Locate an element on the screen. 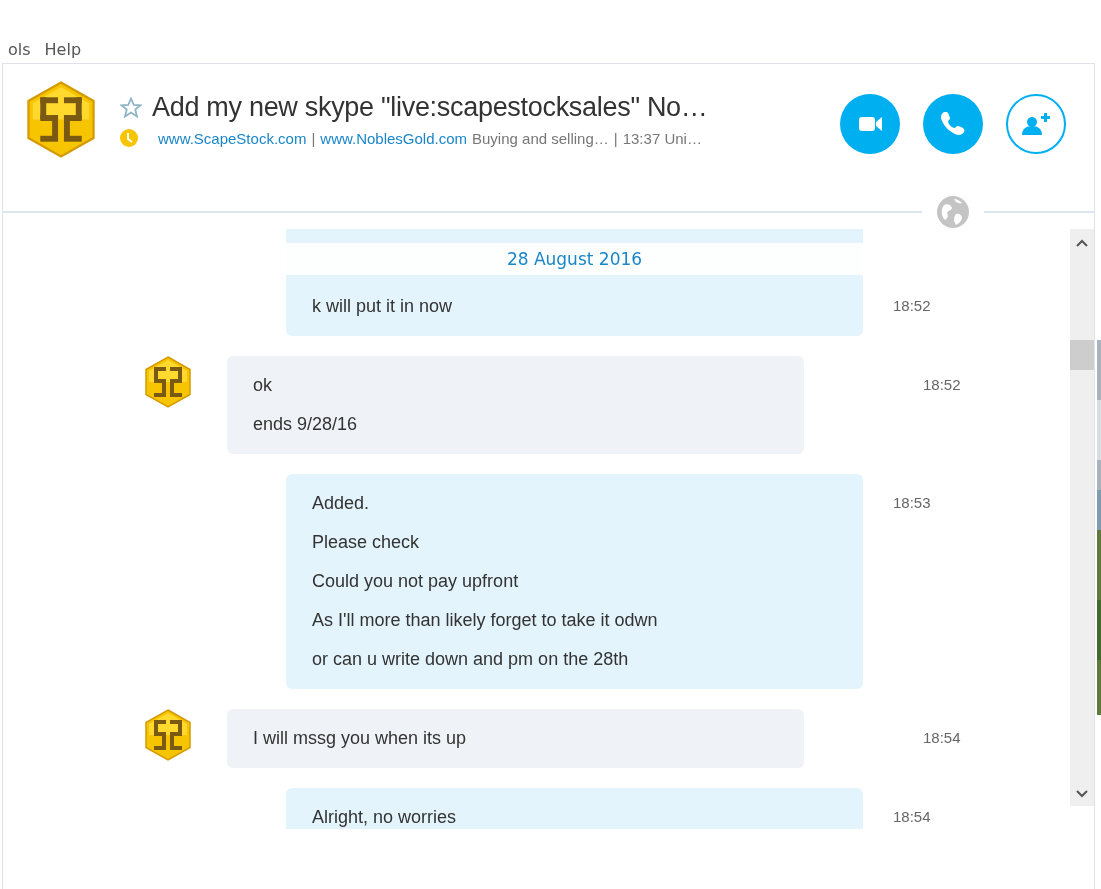 This screenshot has width=1101, height=889. link: www.ScapeStock.com is located at coordinates (232, 138).